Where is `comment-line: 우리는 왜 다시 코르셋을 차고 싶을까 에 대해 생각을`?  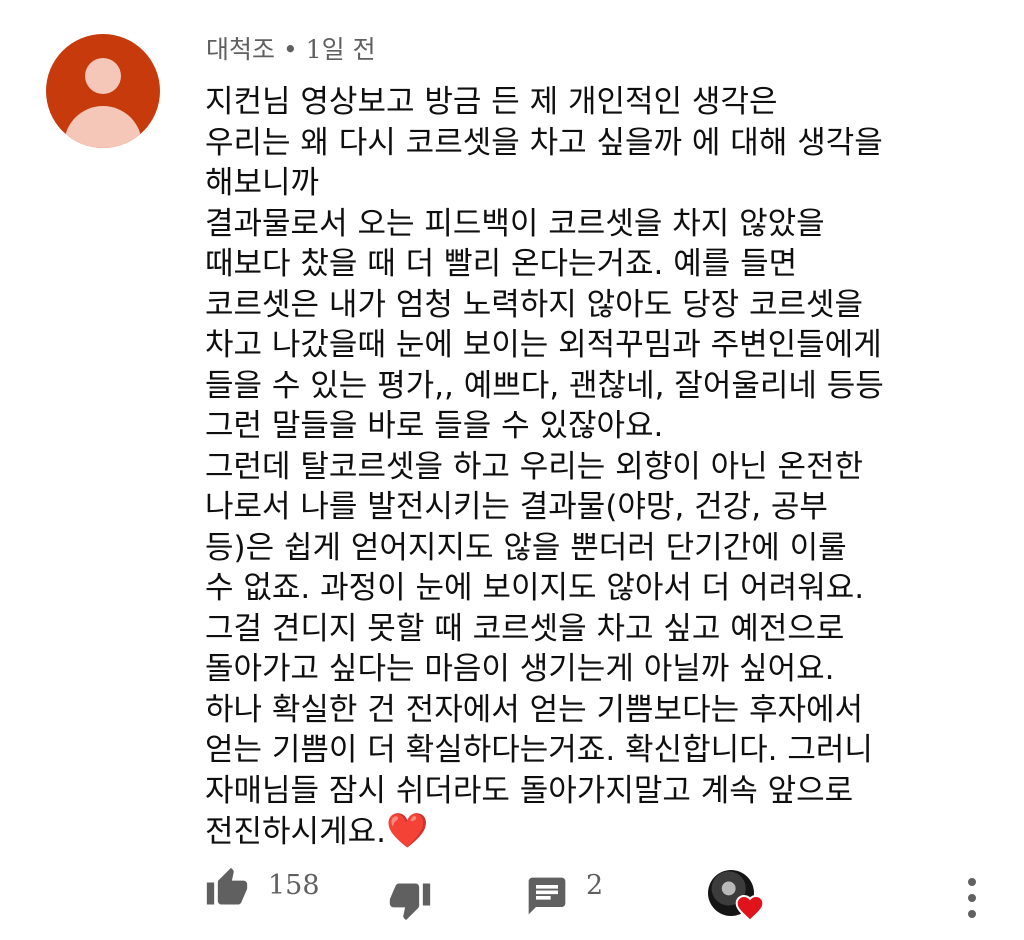 comment-line: 우리는 왜 다시 코르셋을 차고 싶을까 에 대해 생각을 is located at coordinates (544, 142).